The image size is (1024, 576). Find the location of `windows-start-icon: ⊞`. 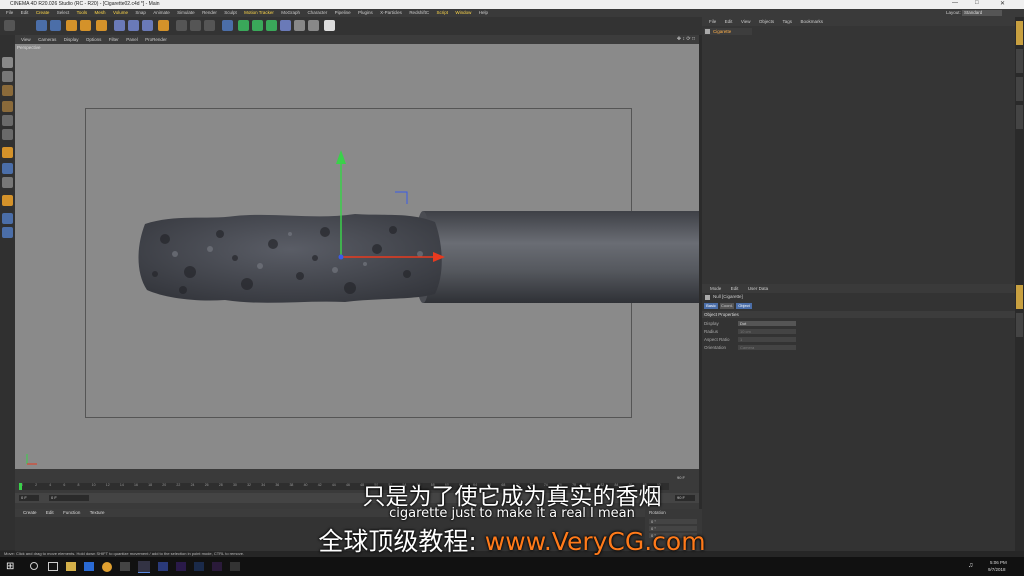

windows-start-icon: ⊞ is located at coordinates (10, 566).